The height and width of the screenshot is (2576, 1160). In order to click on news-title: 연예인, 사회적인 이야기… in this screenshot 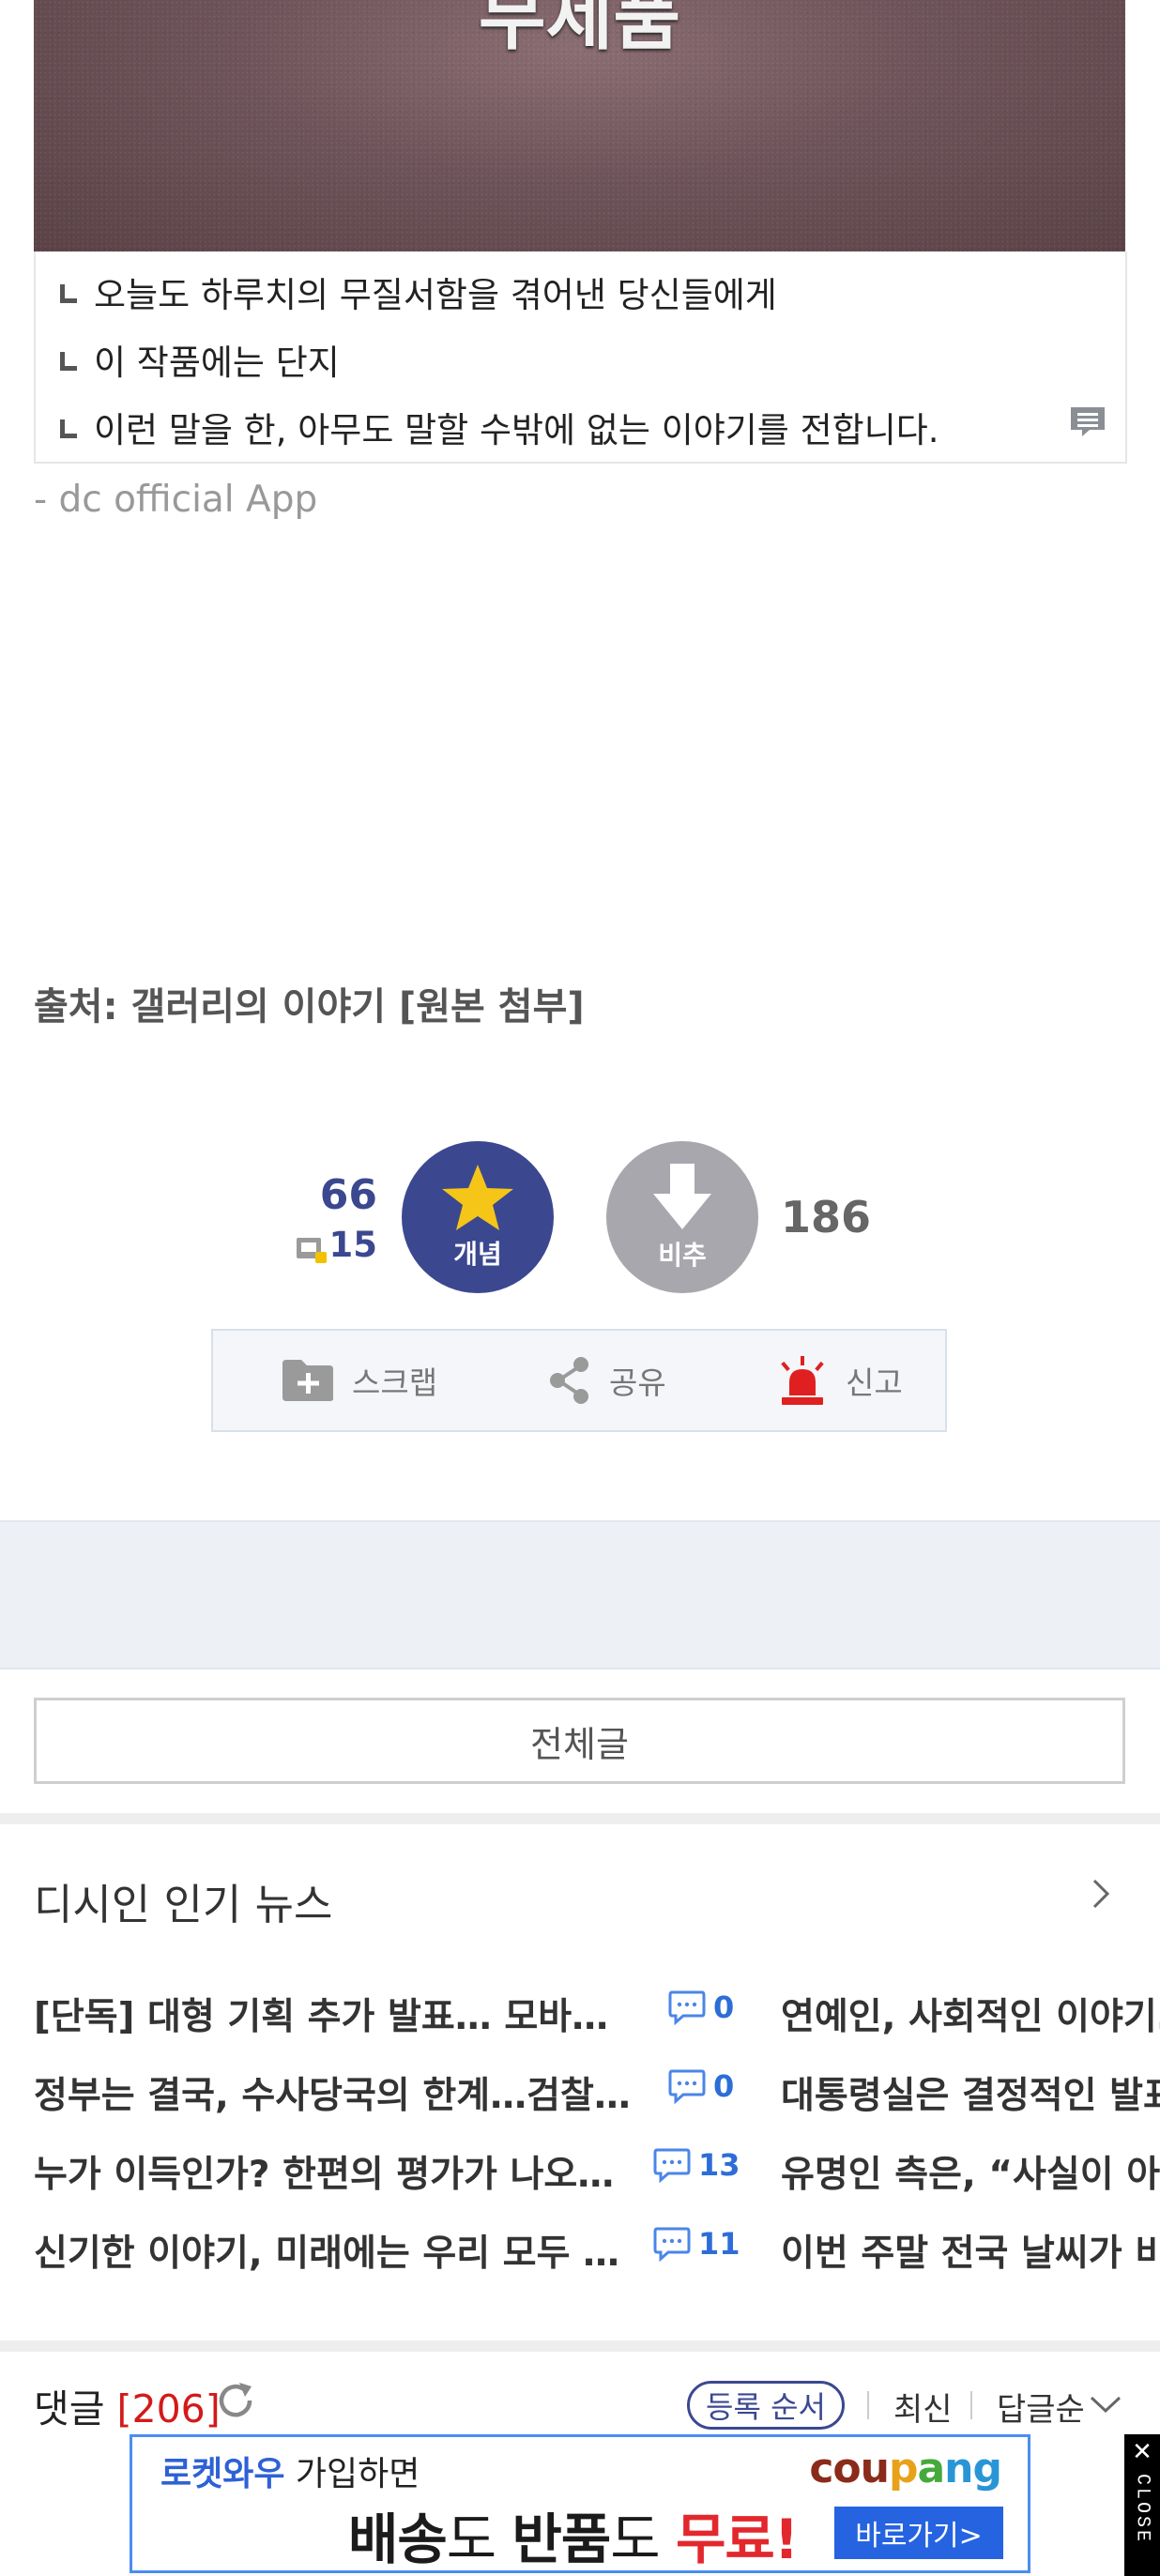, I will do `click(970, 2014)`.